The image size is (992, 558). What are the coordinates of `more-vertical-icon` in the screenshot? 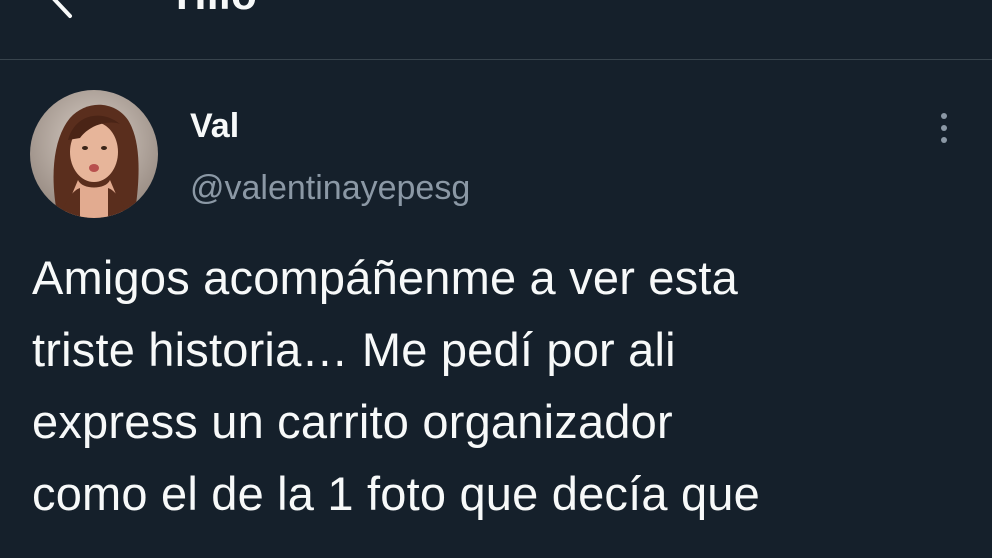 It's located at (944, 128).